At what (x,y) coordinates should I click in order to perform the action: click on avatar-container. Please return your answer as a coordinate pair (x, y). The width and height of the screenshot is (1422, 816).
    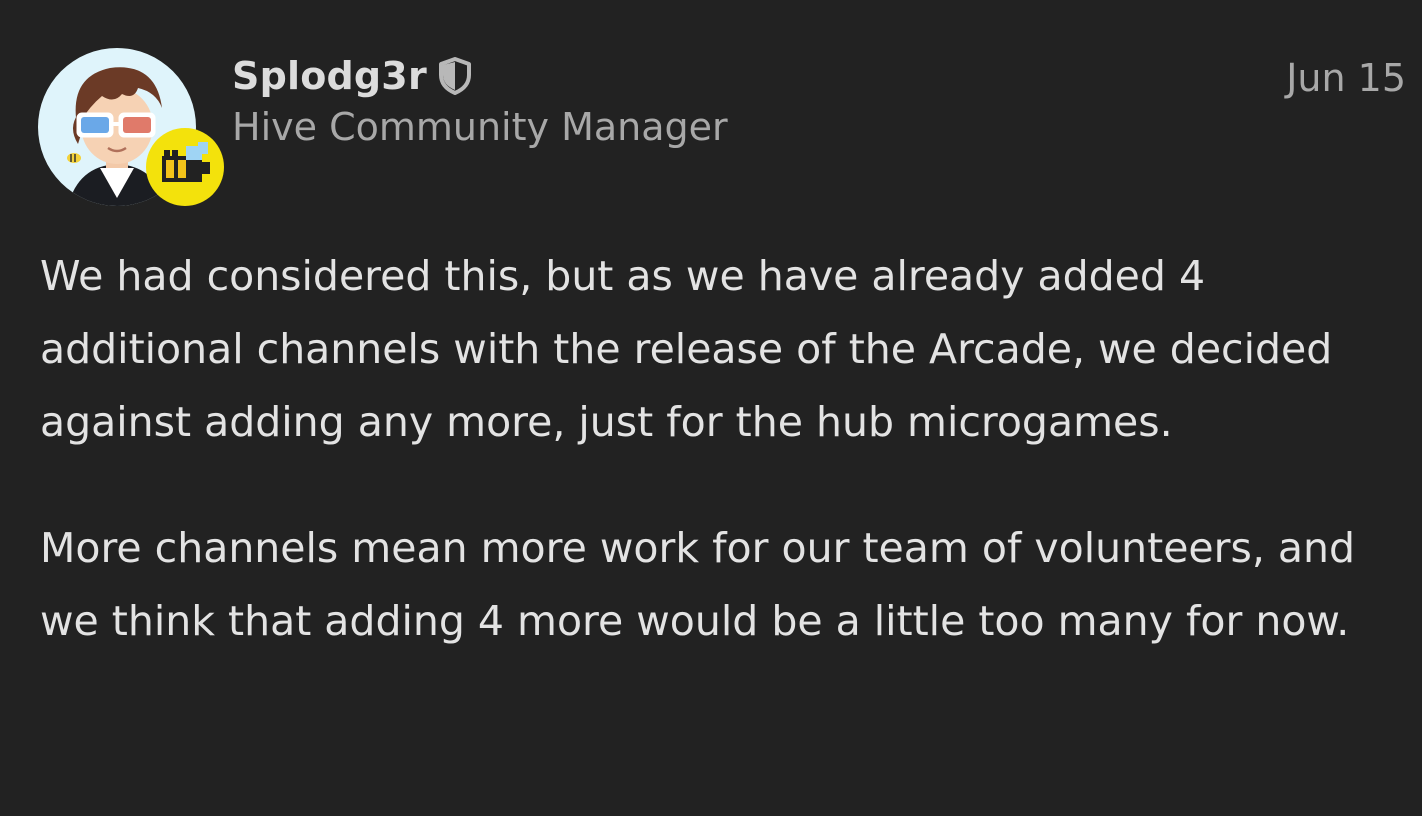
    Looking at the image, I should click on (131, 128).